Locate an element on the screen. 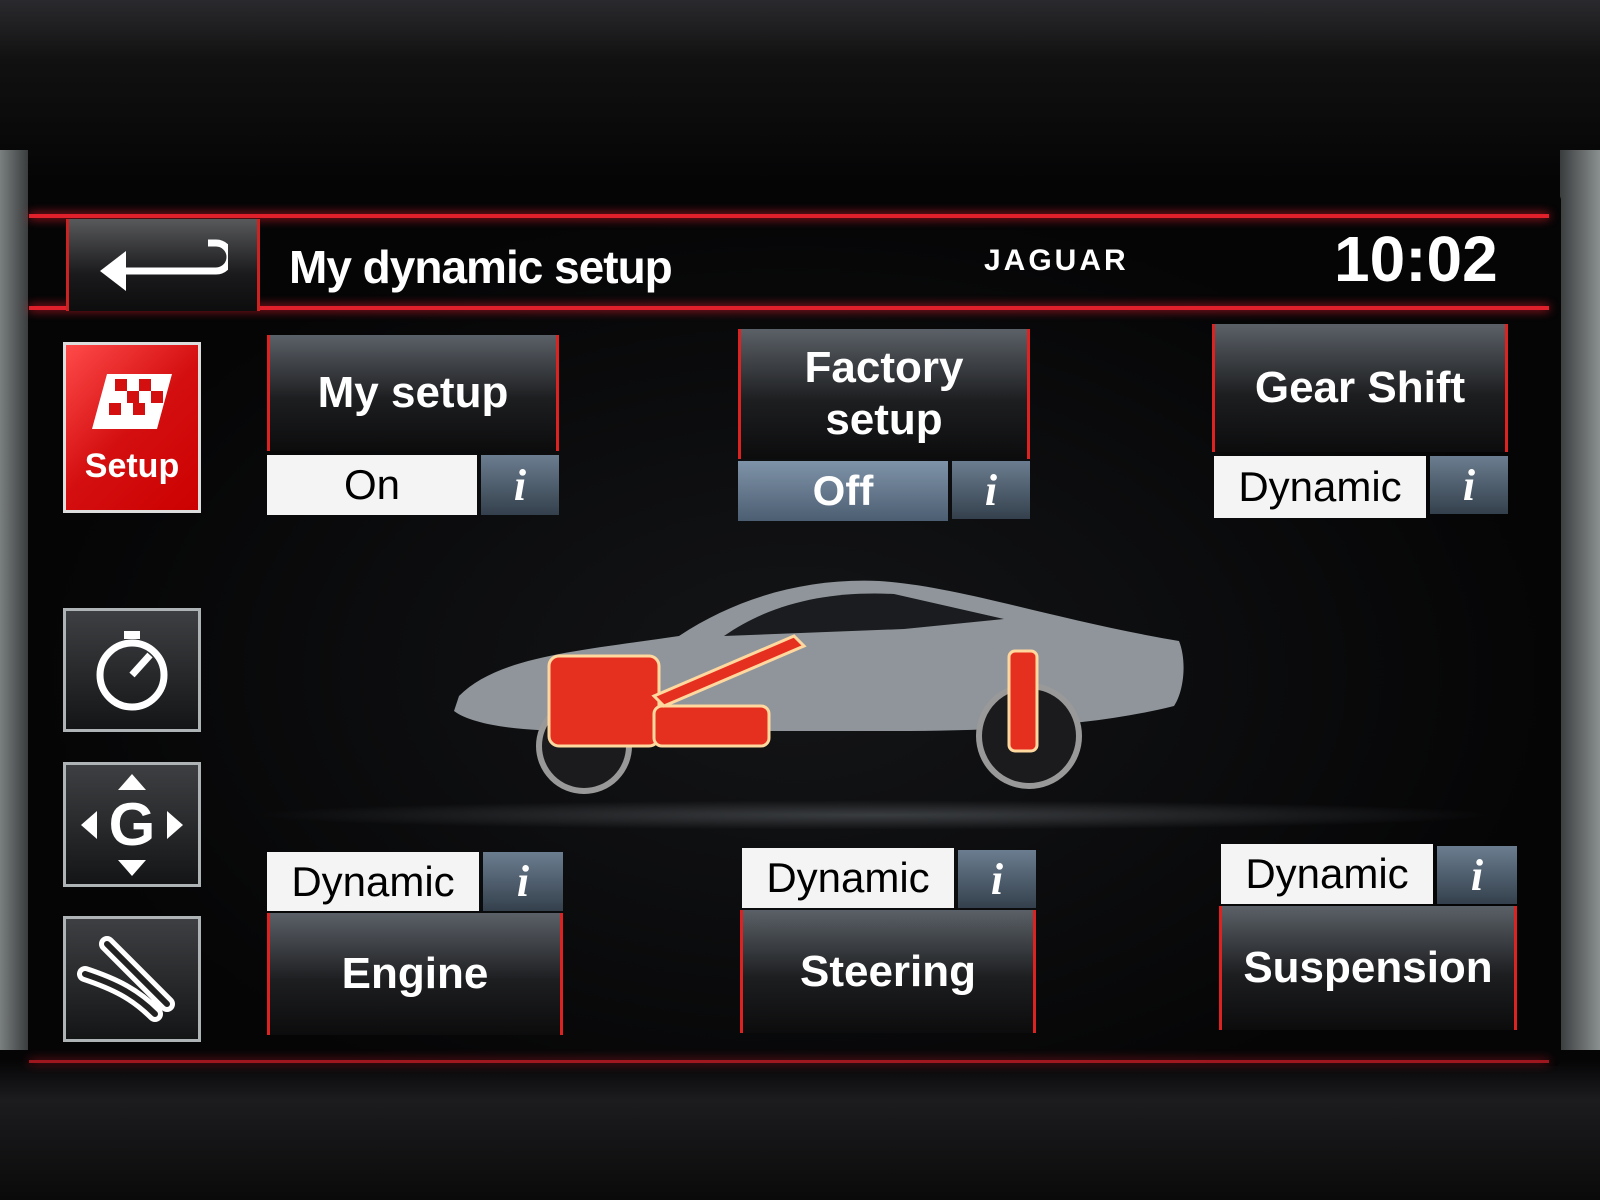  my-setup-status: On is located at coordinates (372, 485).